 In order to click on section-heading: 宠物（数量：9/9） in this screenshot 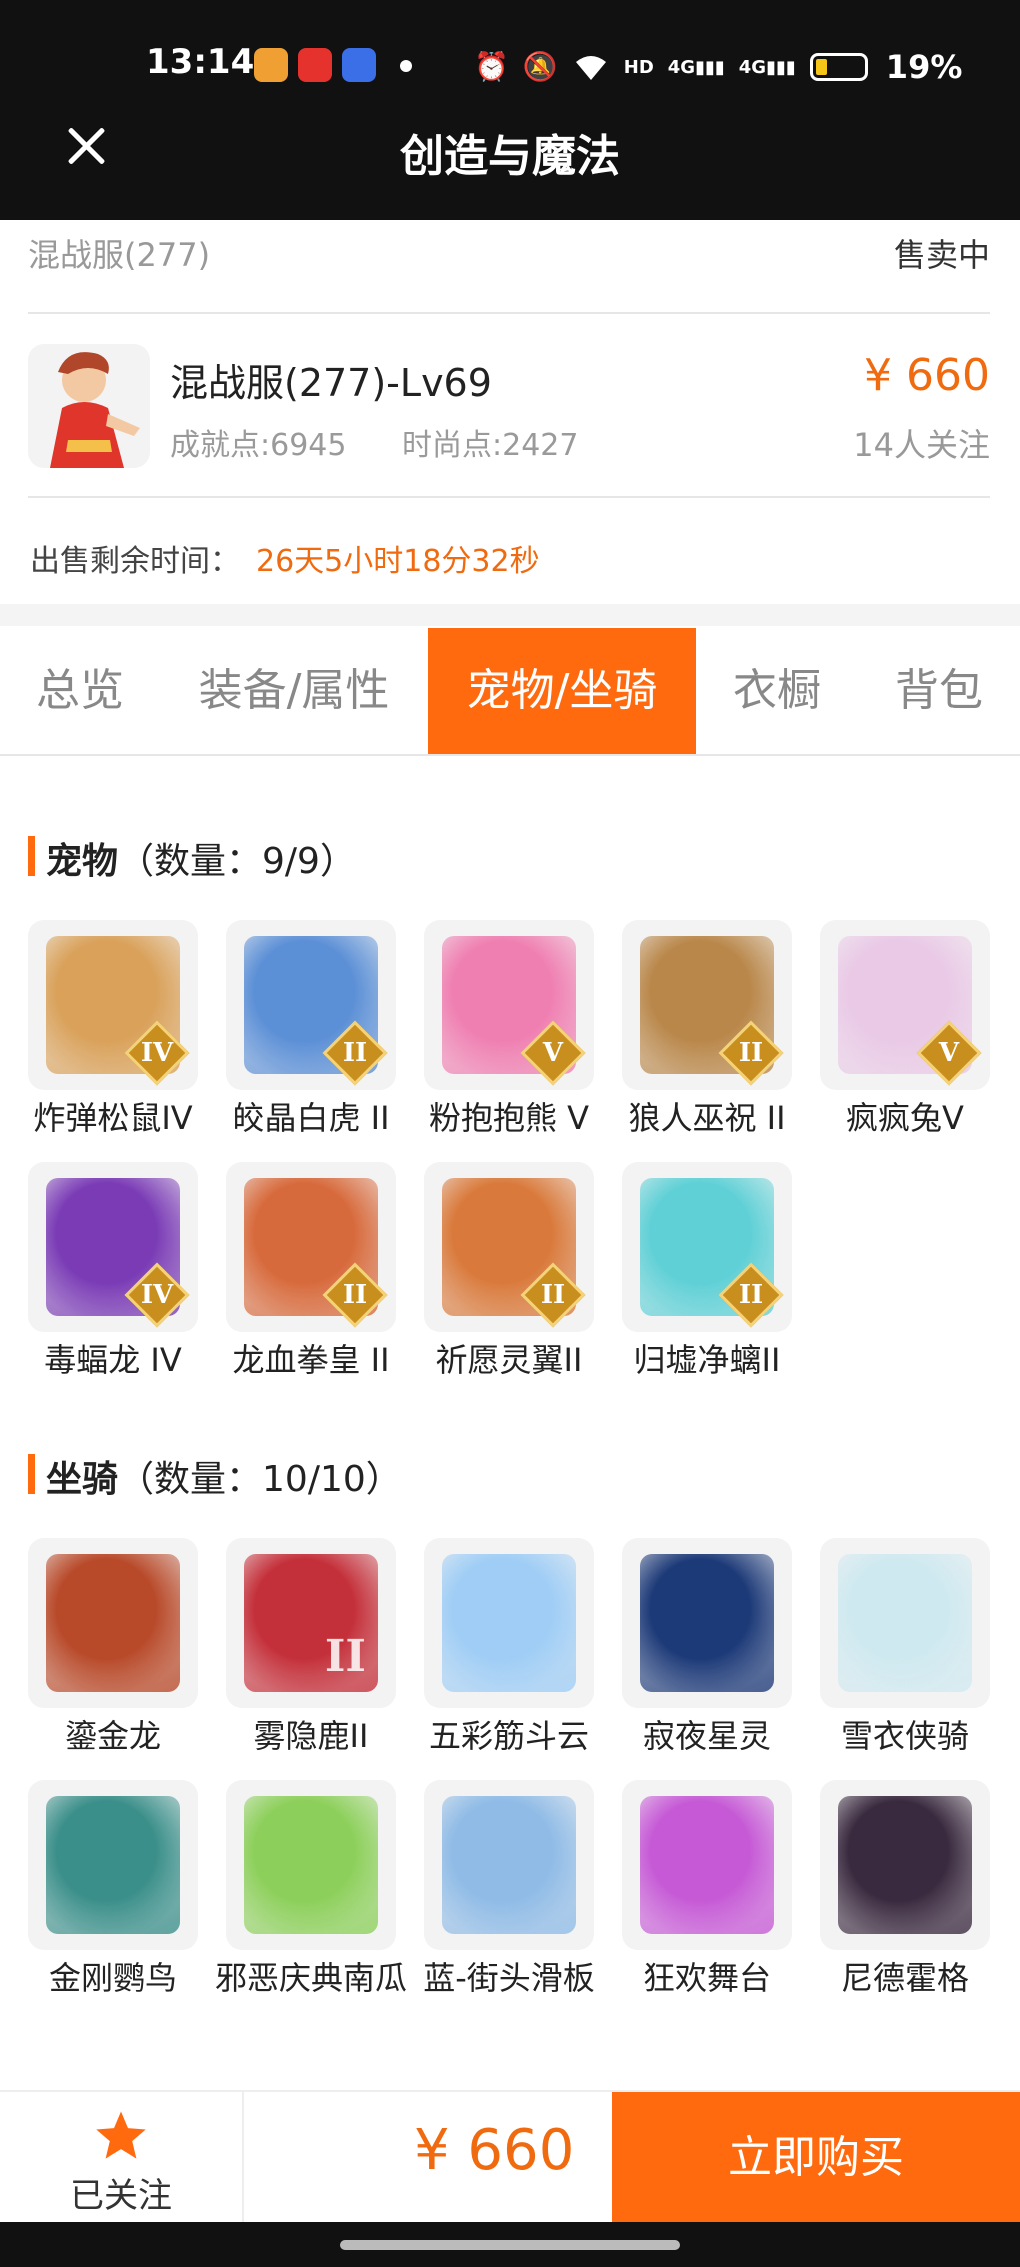, I will do `click(201, 858)`.